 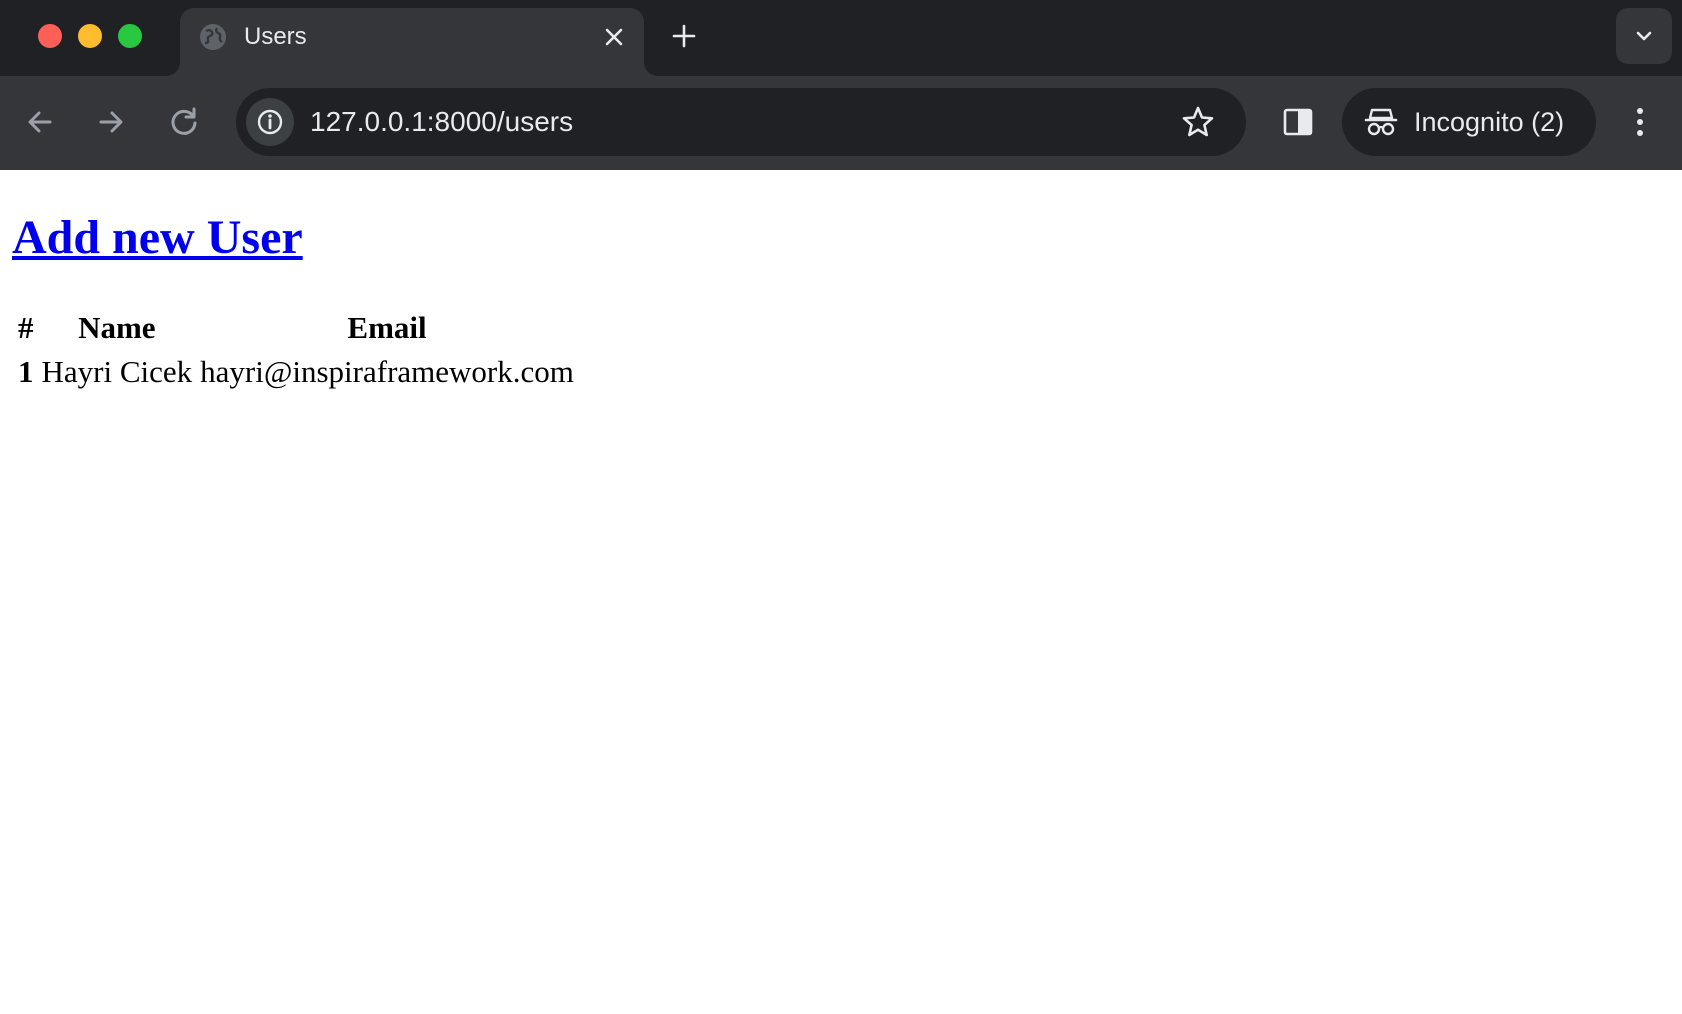 I want to click on table-row: 1 Hayri Cicek hayri@inspiraframework.com, so click(x=296, y=372).